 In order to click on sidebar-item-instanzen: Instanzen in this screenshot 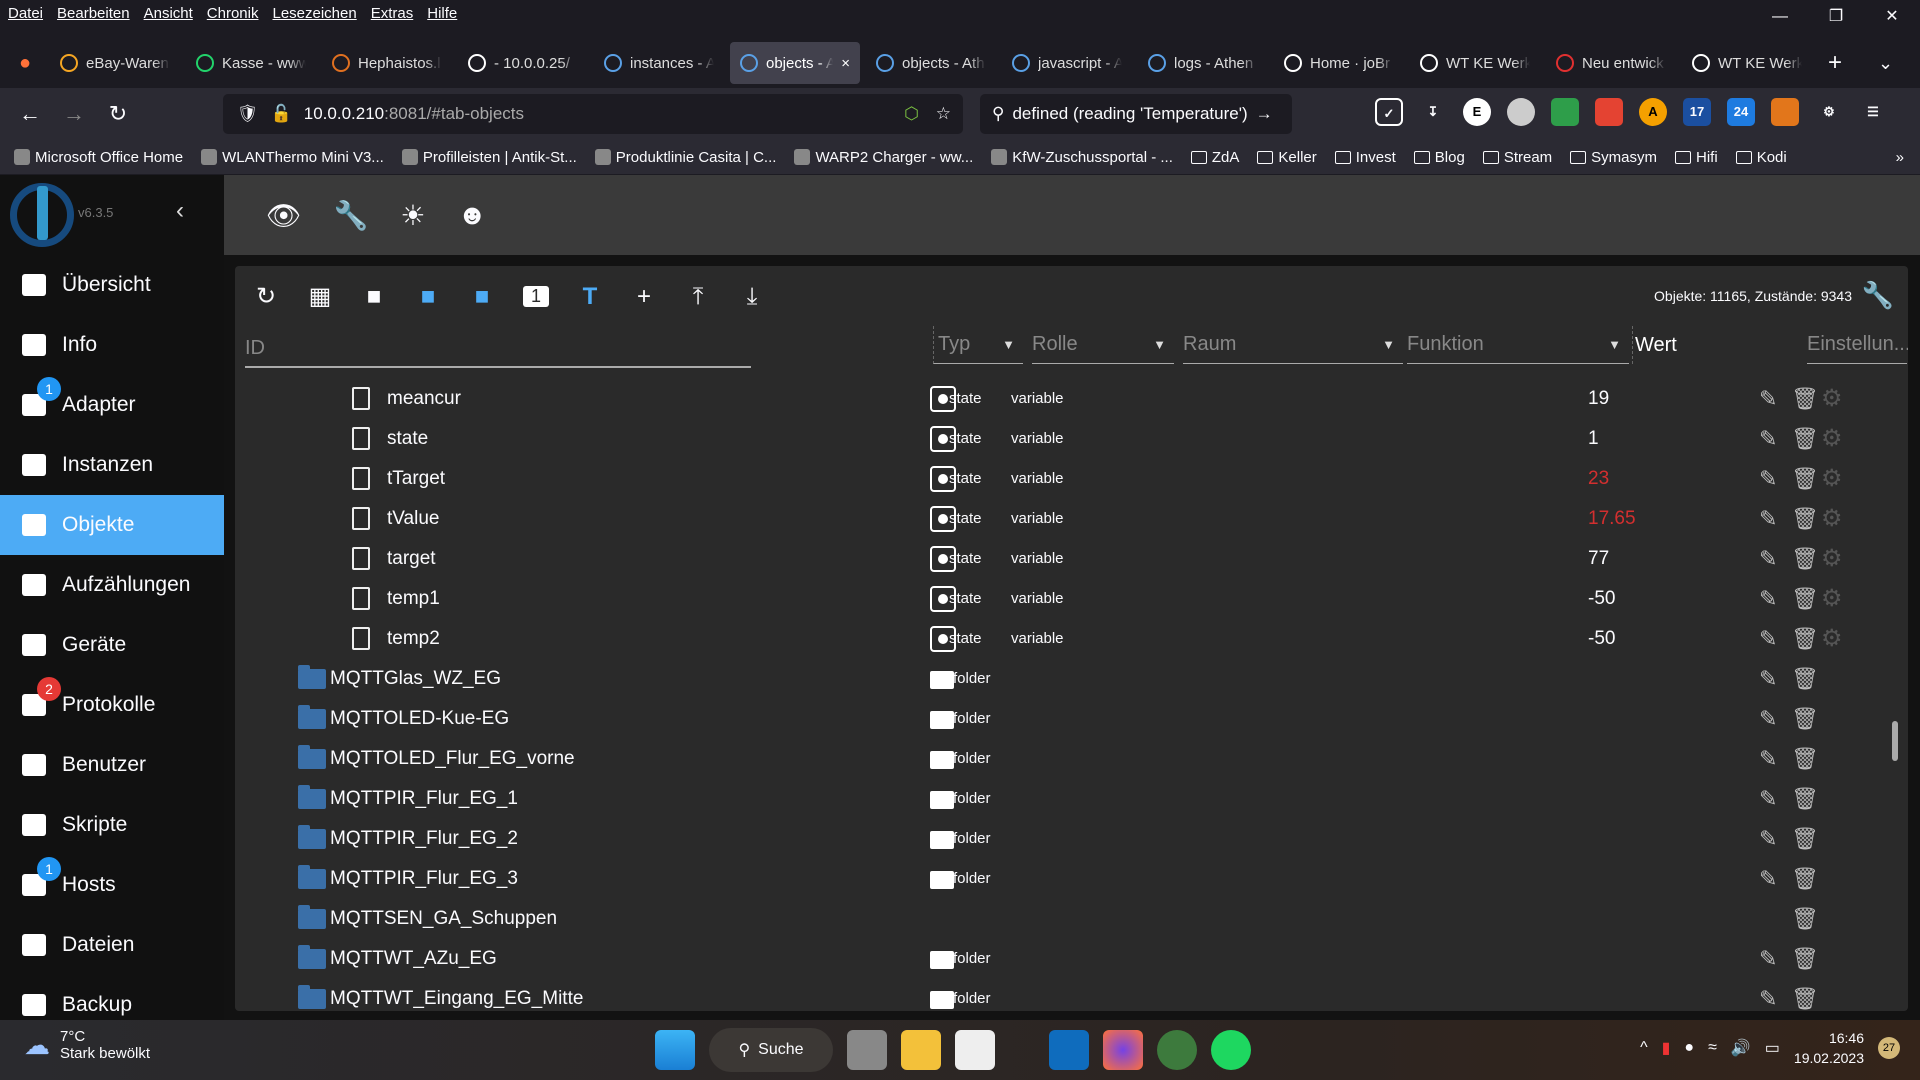, I will do `click(112, 465)`.